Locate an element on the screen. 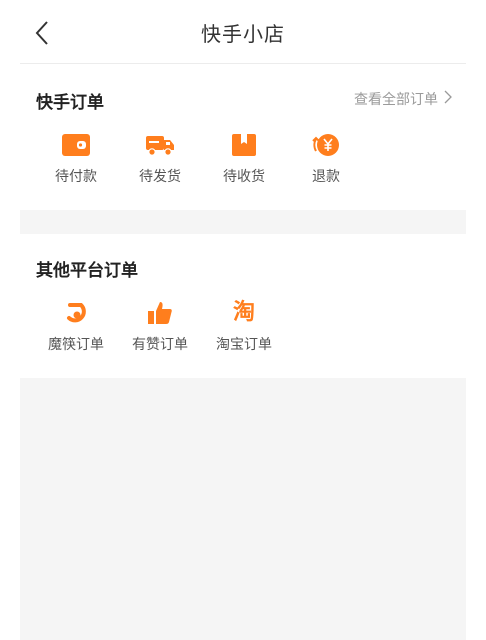 The height and width of the screenshot is (640, 486). pending-receipt-label: 待收货 is located at coordinates (244, 177).